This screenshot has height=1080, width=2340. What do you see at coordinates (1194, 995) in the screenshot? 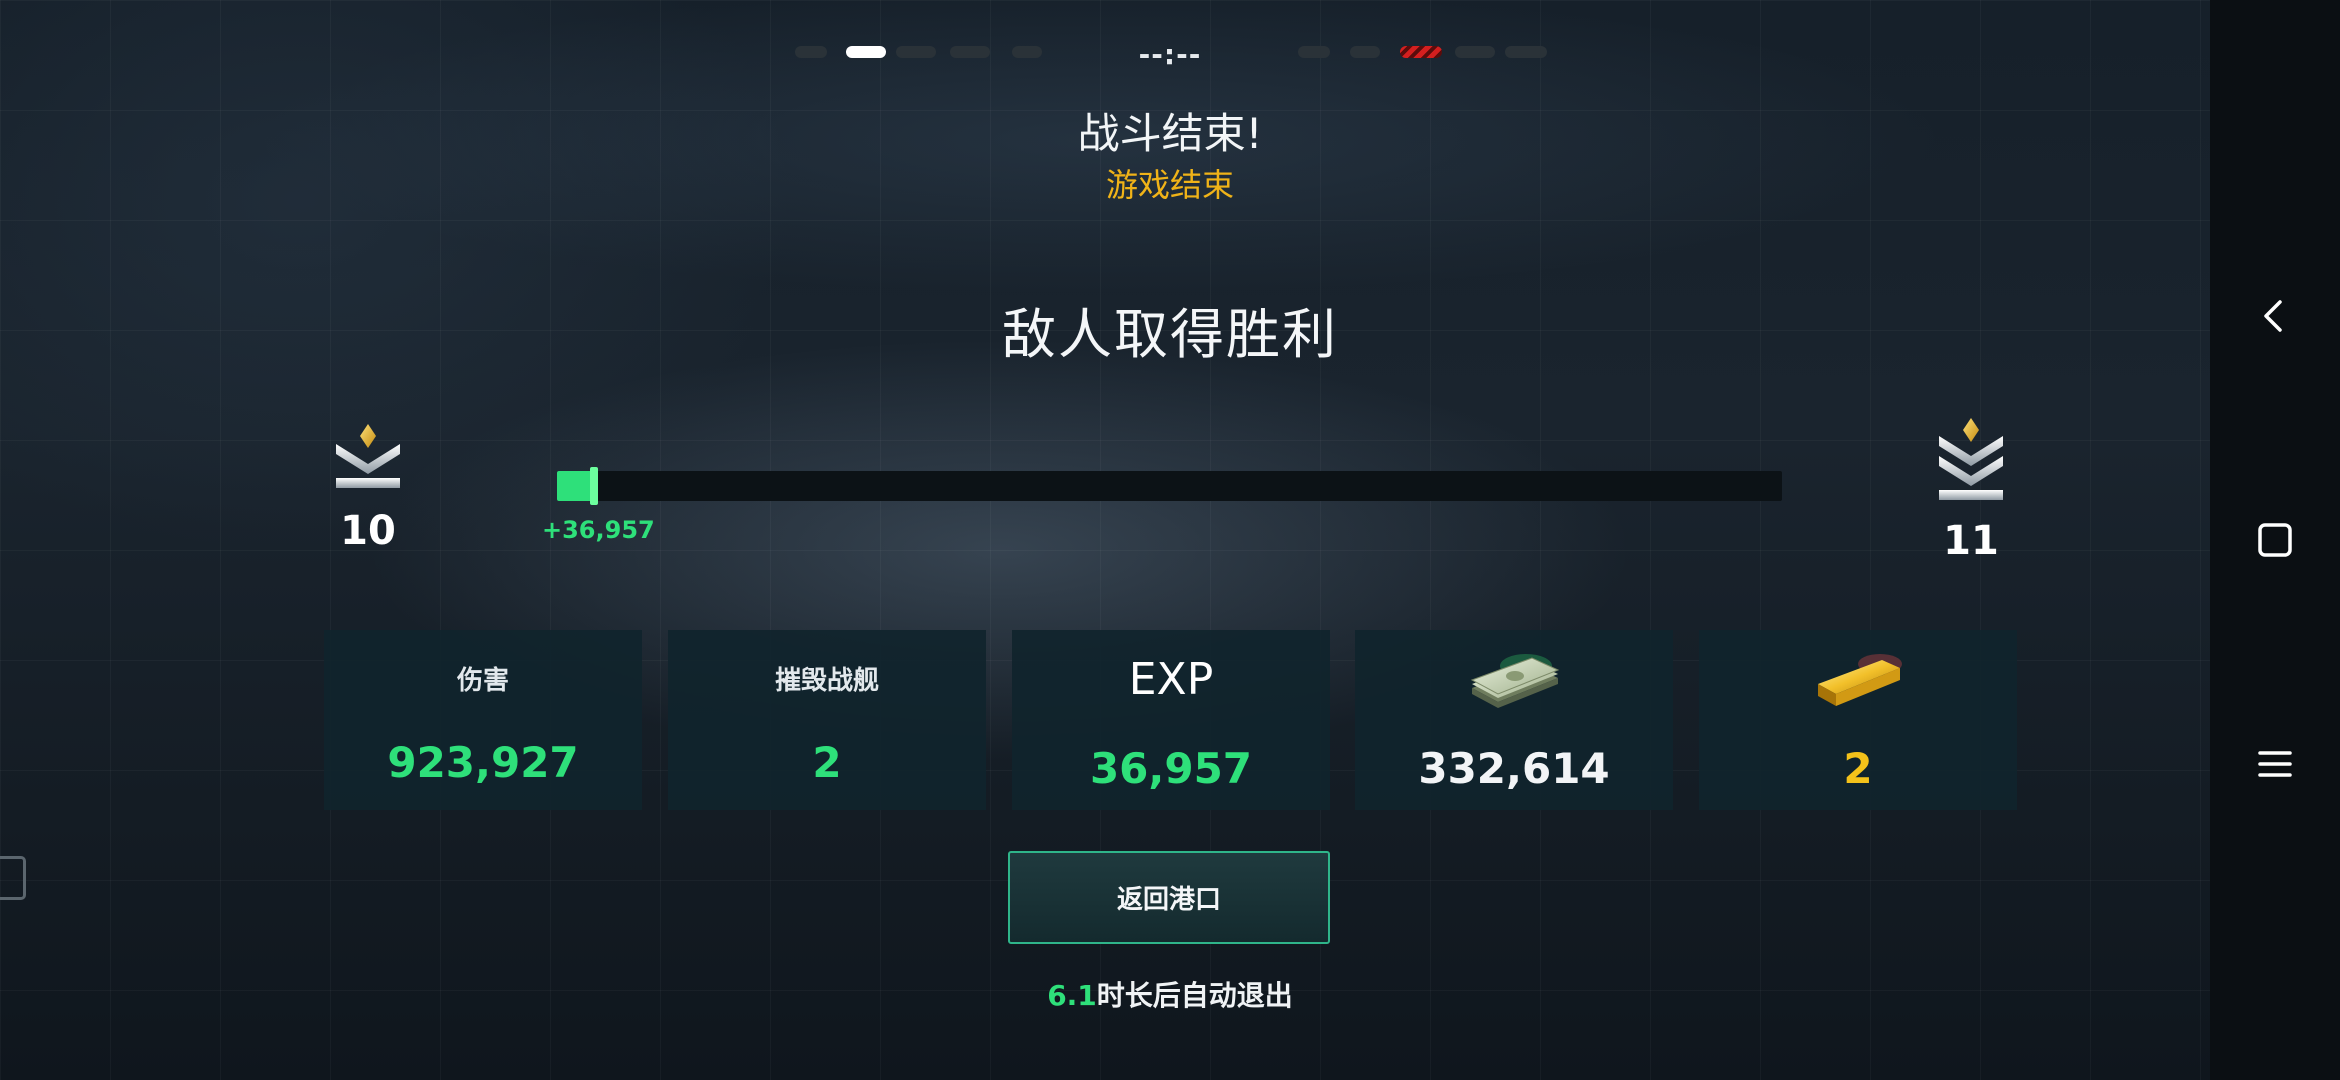
I see `countdown-suffix: 时长后自动退出` at bounding box center [1194, 995].